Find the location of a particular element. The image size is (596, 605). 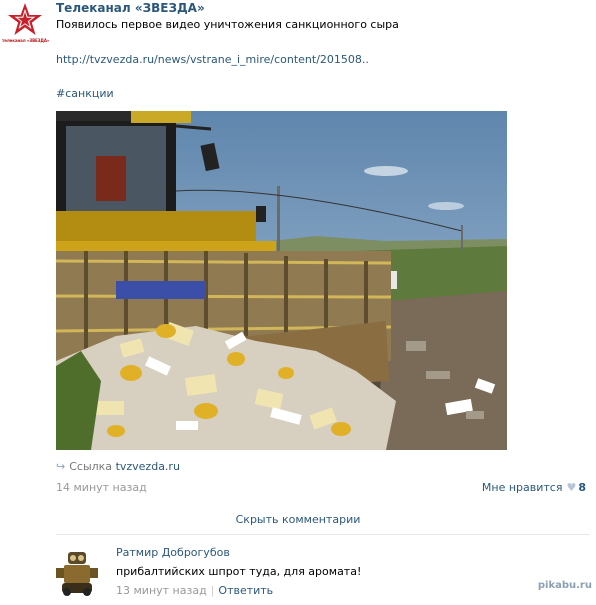

like-button: Мне нравится ♥ 8 is located at coordinates (534, 487).